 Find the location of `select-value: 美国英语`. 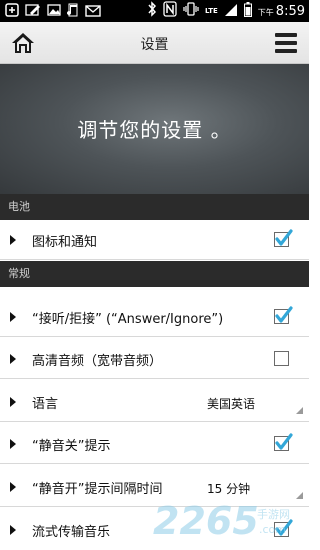

select-value: 美国英语 is located at coordinates (231, 404).